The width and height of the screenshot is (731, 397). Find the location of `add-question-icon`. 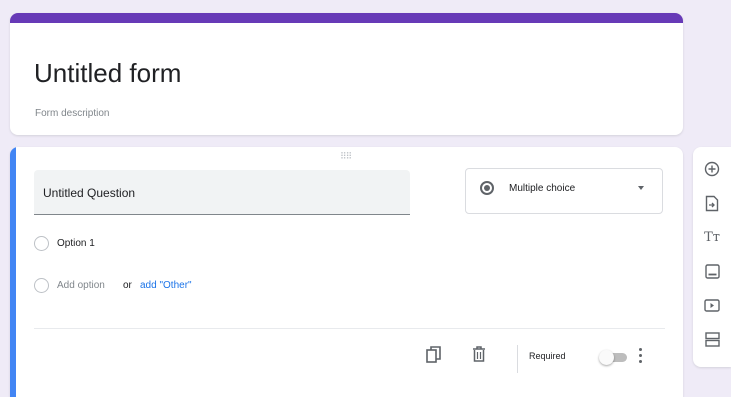

add-question-icon is located at coordinates (712, 169).